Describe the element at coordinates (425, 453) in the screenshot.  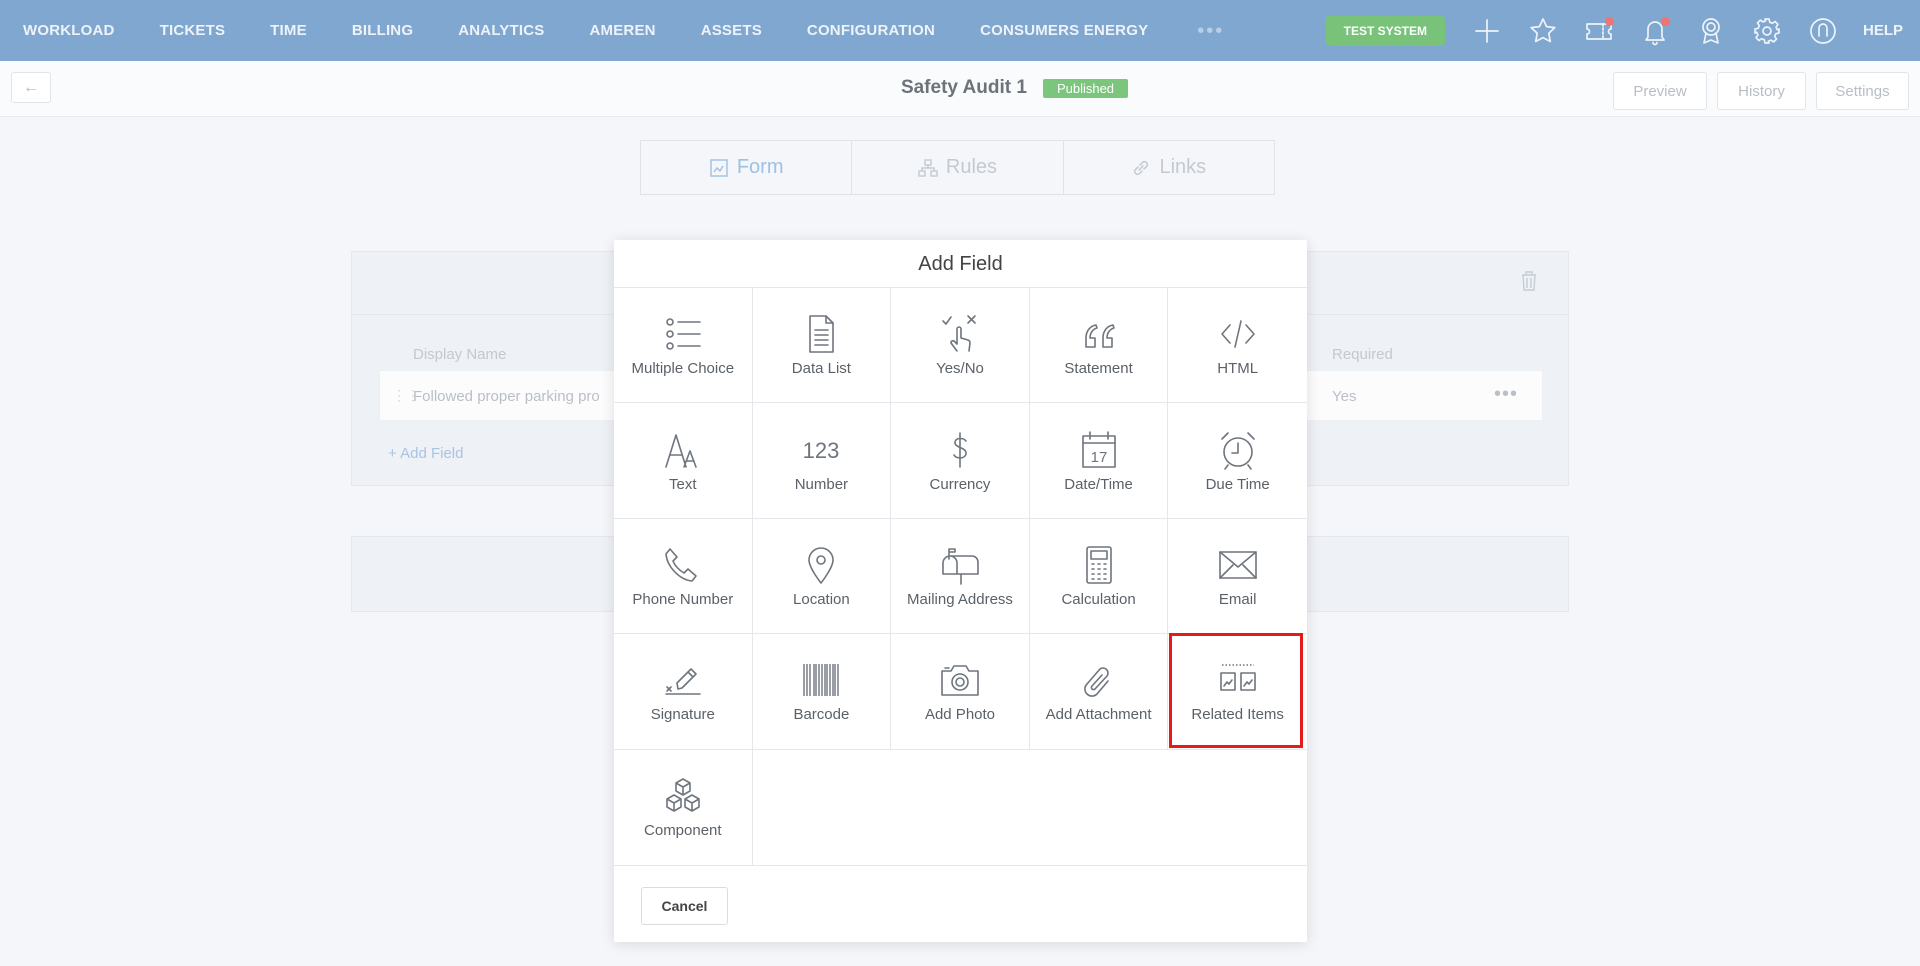
I see `add-field-link: + Add Field` at that location.